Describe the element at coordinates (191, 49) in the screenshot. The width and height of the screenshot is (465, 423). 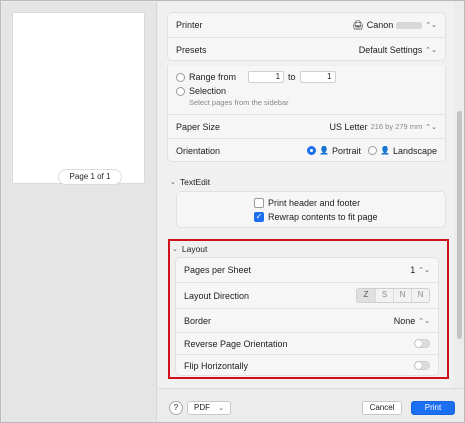
I see `presets-label: Presets` at that location.